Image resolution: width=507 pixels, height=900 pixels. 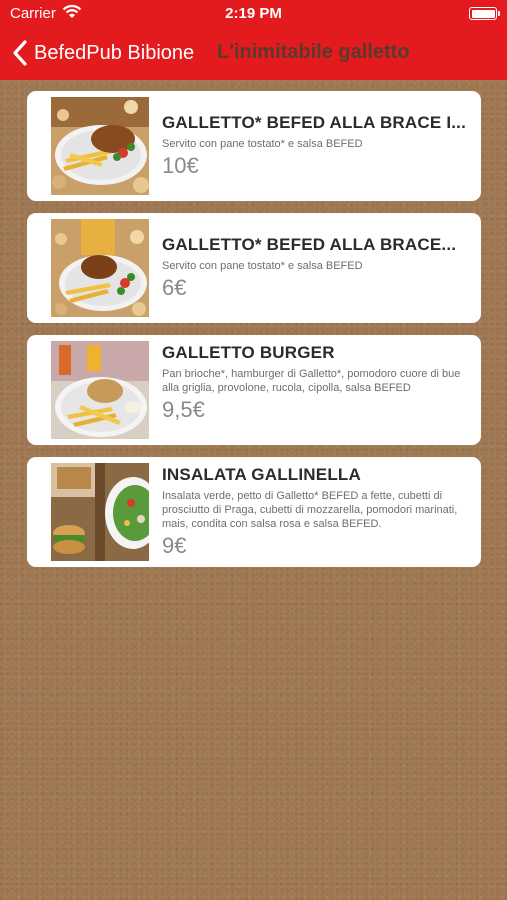 What do you see at coordinates (183, 409) in the screenshot?
I see `item-price: 9,5€` at bounding box center [183, 409].